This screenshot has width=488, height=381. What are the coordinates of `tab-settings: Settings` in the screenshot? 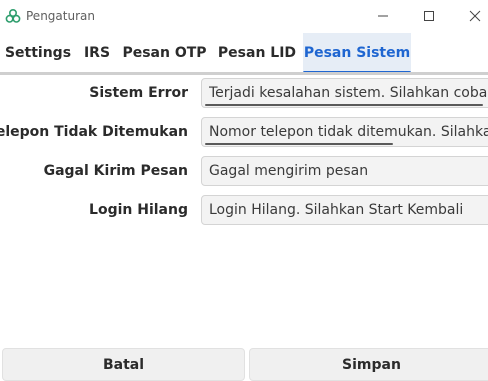 It's located at (38, 53).